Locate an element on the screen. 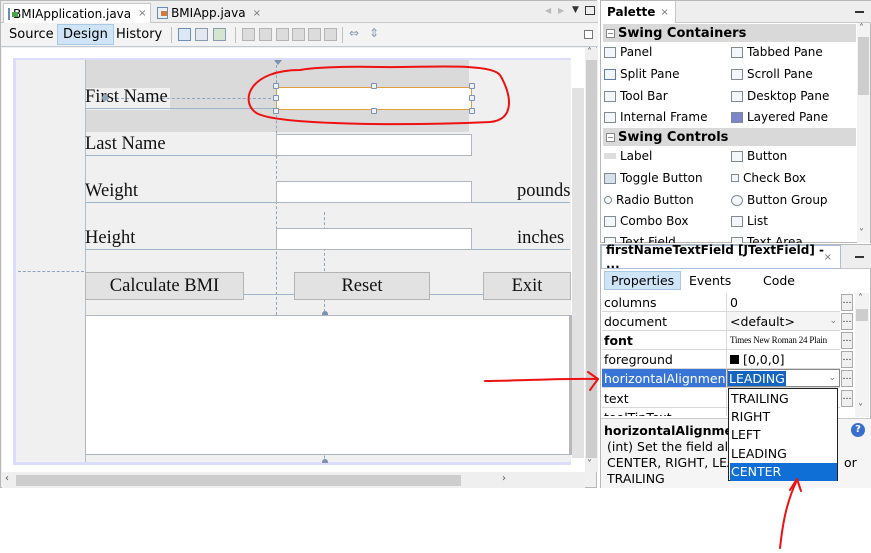  annotation-circle is located at coordinates (378, 95).